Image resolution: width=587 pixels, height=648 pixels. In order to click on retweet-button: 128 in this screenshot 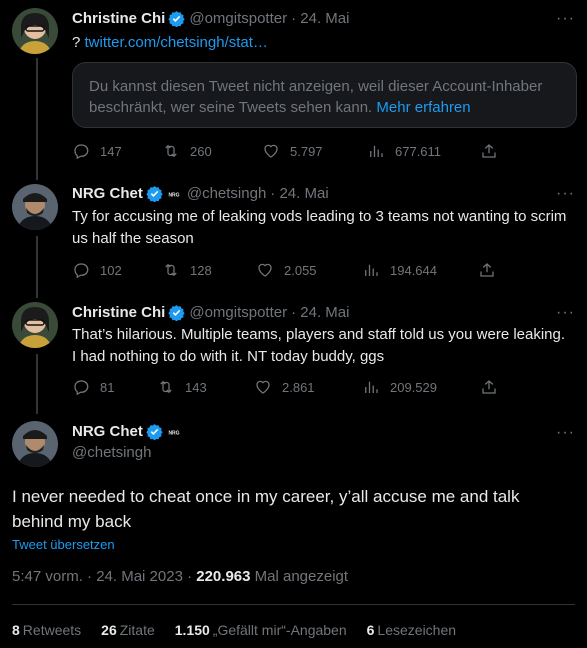, I will do `click(187, 270)`.